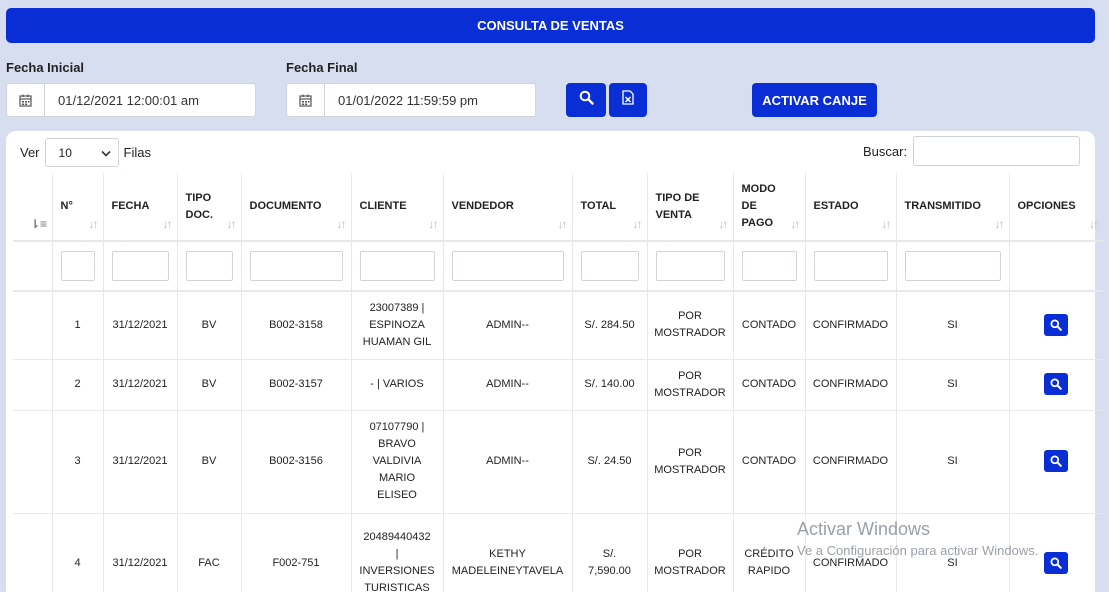 The image size is (1109, 592). What do you see at coordinates (77, 462) in the screenshot?
I see `cell-n: 3` at bounding box center [77, 462].